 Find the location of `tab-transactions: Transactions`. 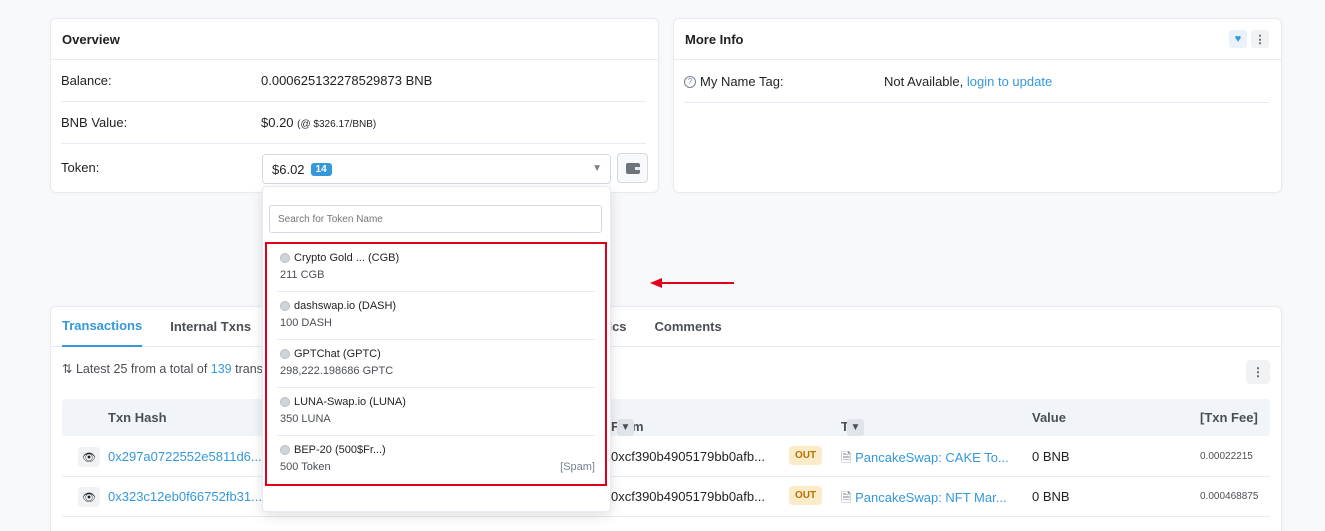

tab-transactions: Transactions is located at coordinates (102, 327).